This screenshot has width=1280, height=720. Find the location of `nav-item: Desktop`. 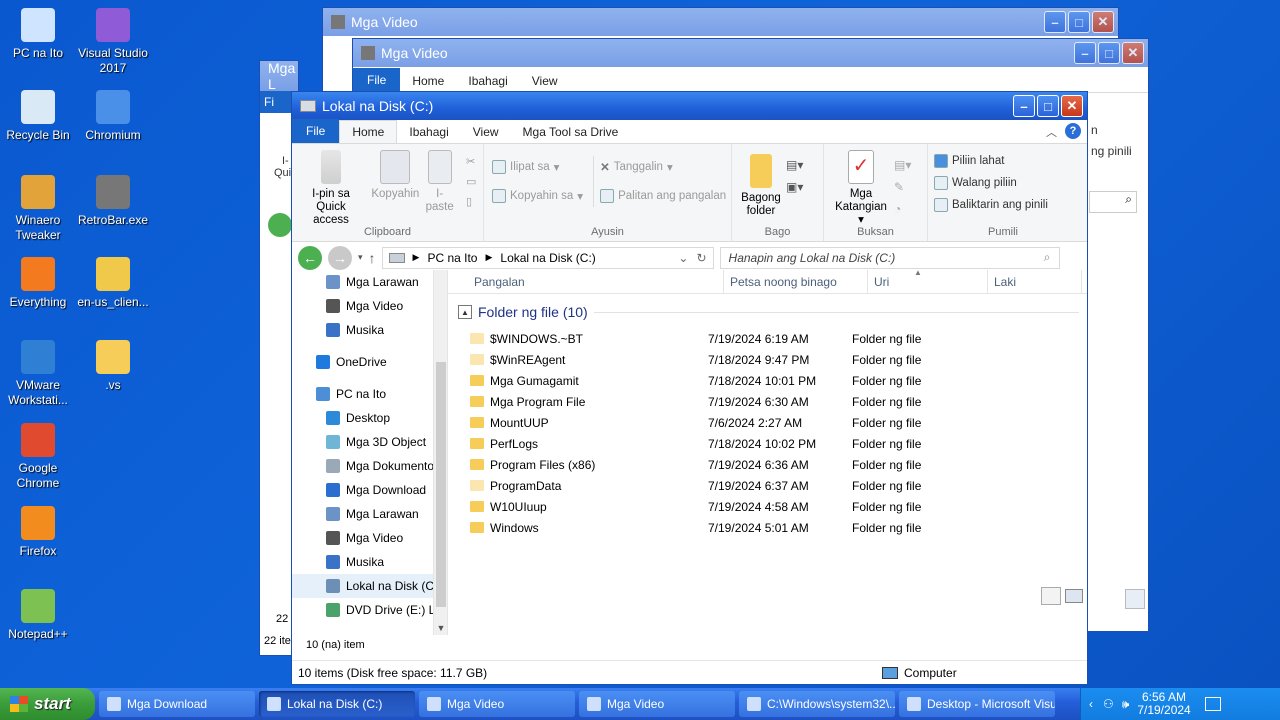

nav-item: Desktop is located at coordinates (369, 418).